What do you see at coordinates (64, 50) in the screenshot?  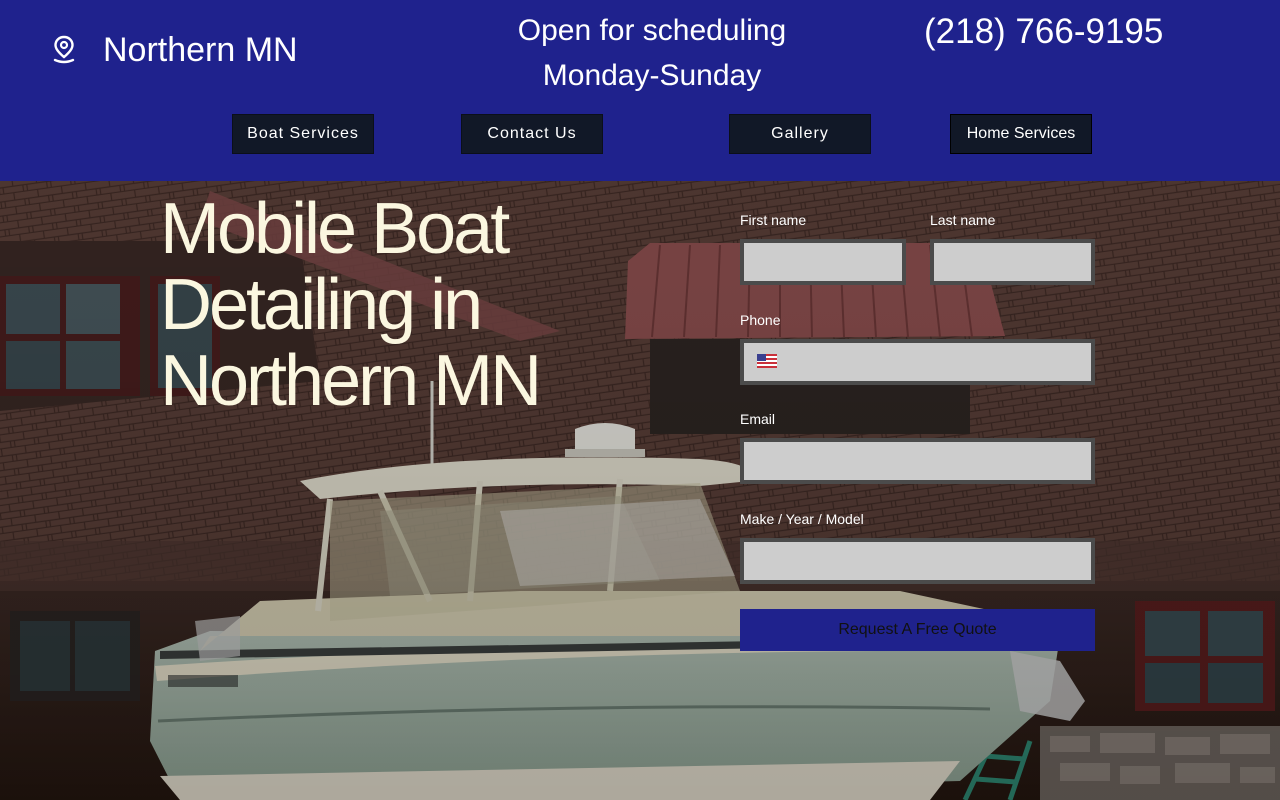 I see `map-pin-icon` at bounding box center [64, 50].